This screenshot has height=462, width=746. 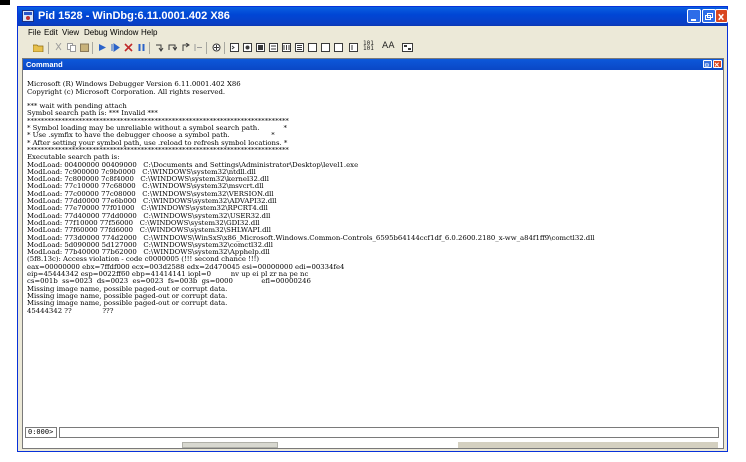 I want to click on call-stack-icon, so click(x=299, y=47).